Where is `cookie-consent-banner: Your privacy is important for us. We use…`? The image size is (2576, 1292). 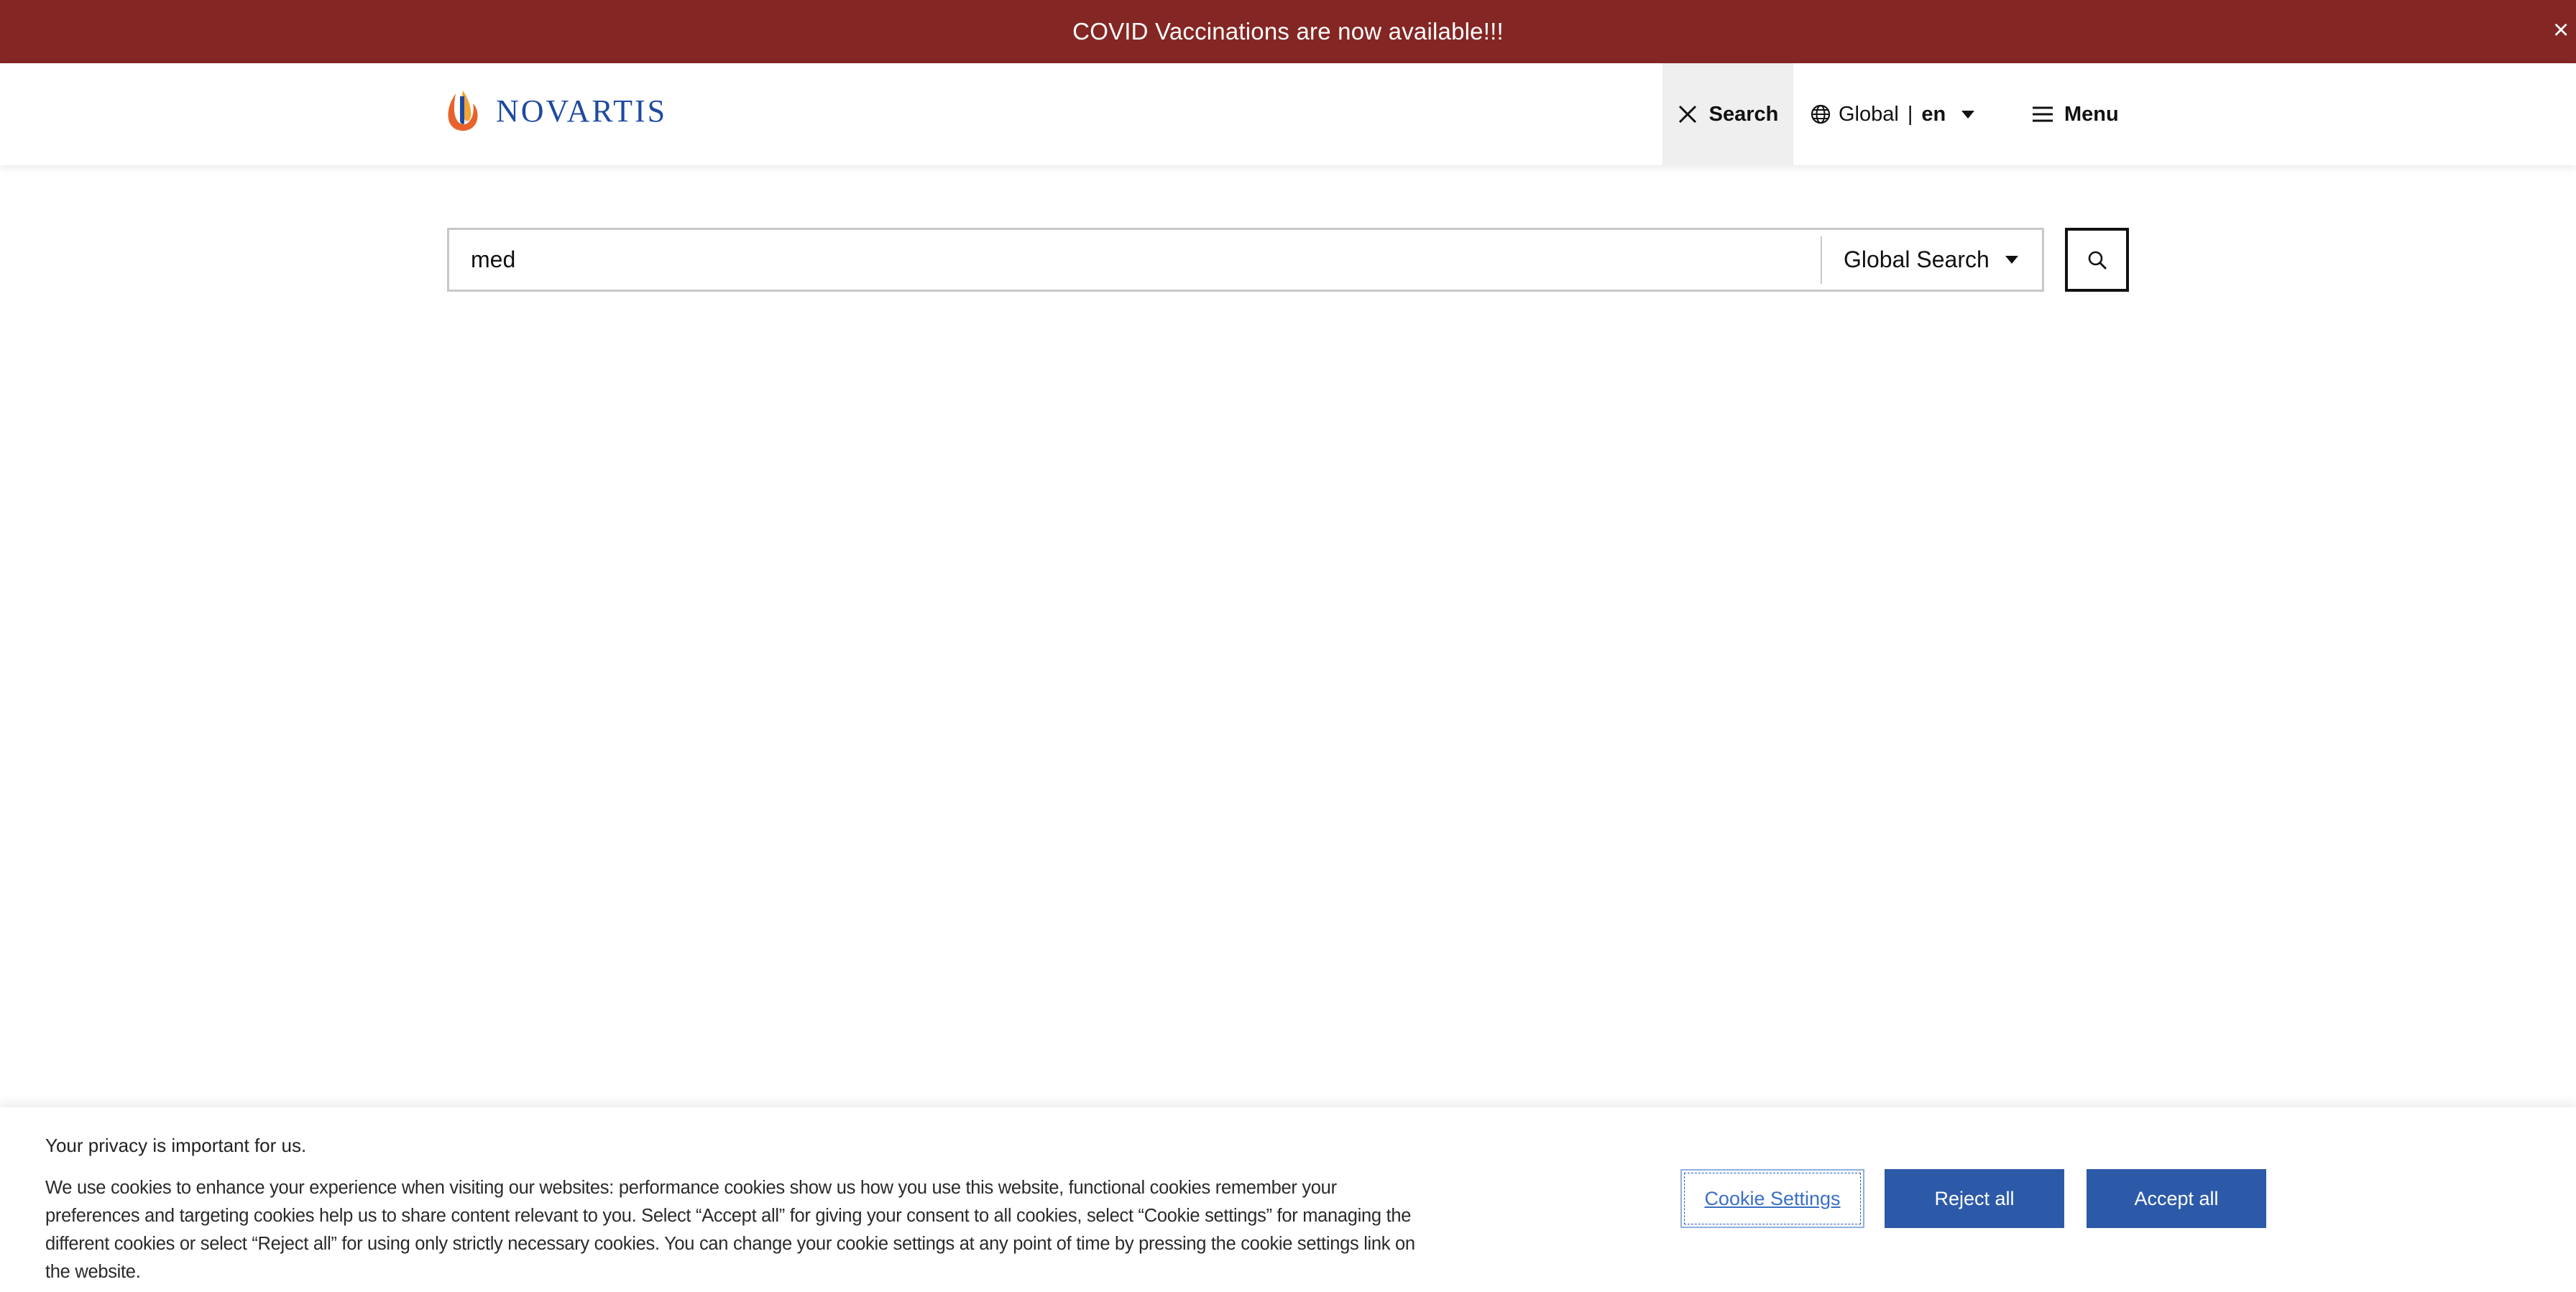 cookie-consent-banner: Your privacy is important for us. We use… is located at coordinates (1288, 1199).